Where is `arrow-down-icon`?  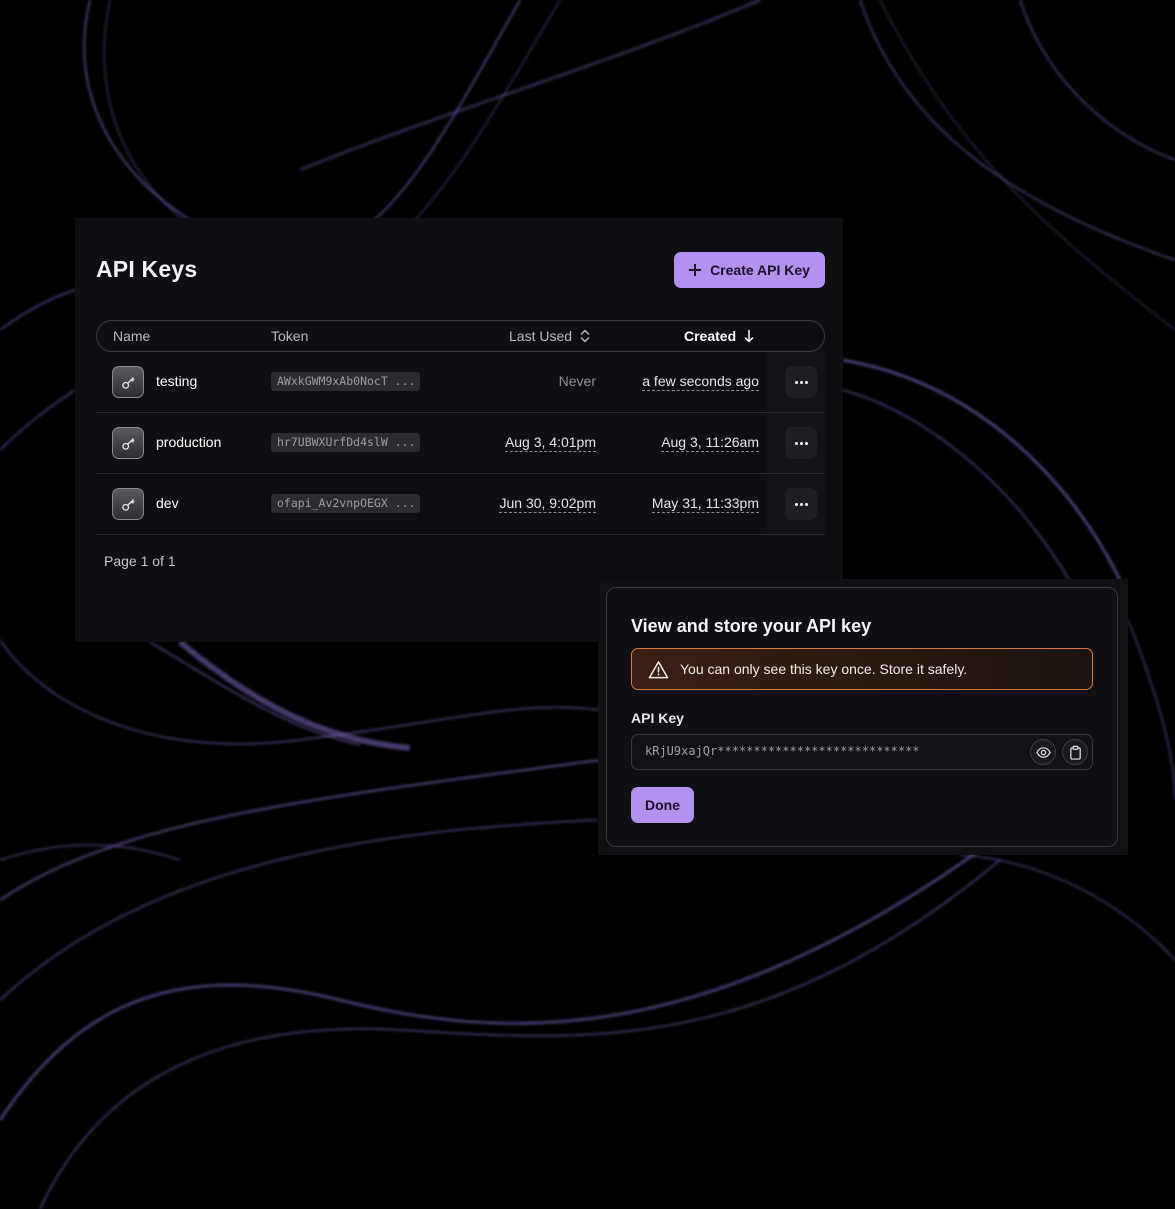 arrow-down-icon is located at coordinates (749, 336).